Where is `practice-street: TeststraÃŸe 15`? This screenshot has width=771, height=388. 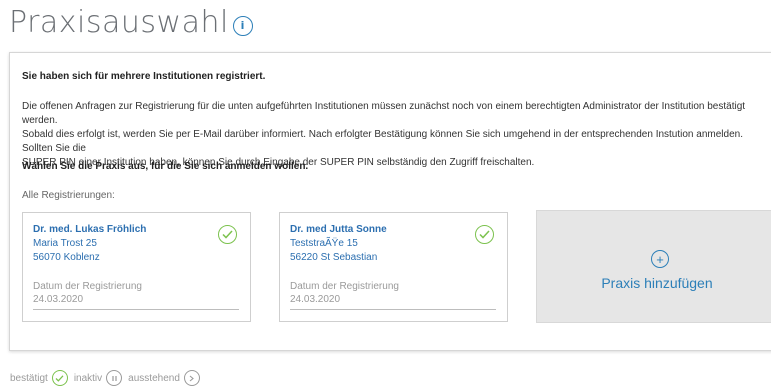
practice-street: TeststraÃŸe 15 is located at coordinates (324, 243).